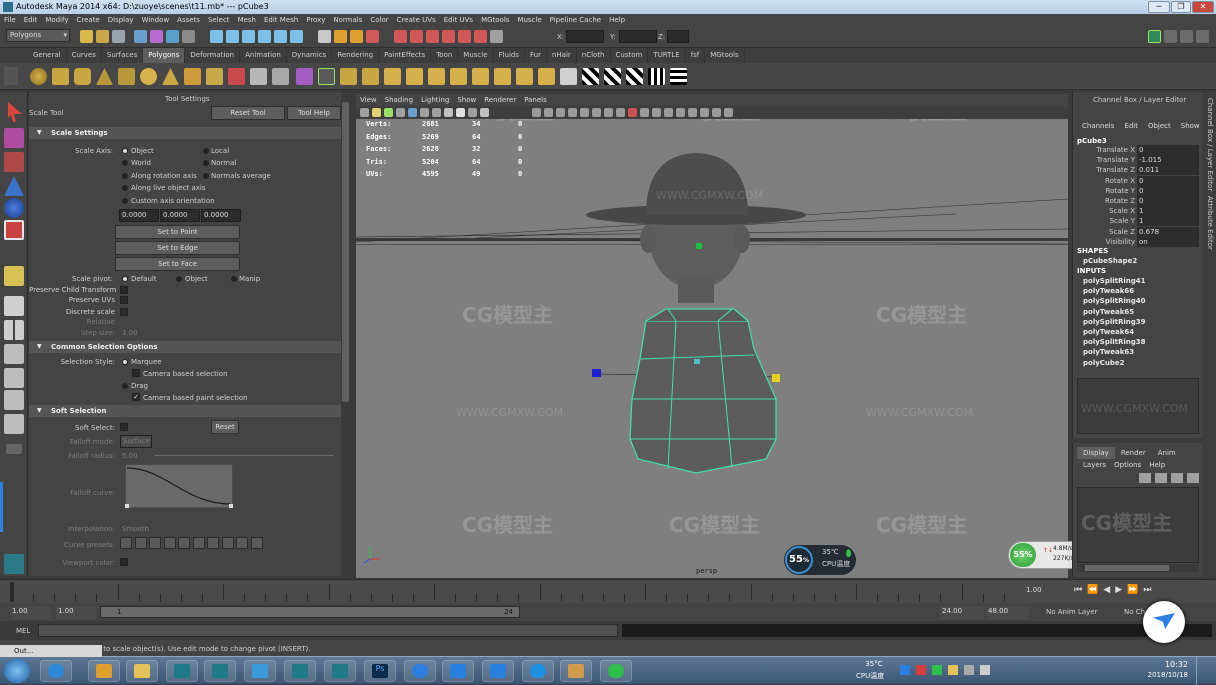 Image resolution: width=1216 pixels, height=685 pixels. Describe the element at coordinates (638, 36) in the screenshot. I see `y-field` at that location.